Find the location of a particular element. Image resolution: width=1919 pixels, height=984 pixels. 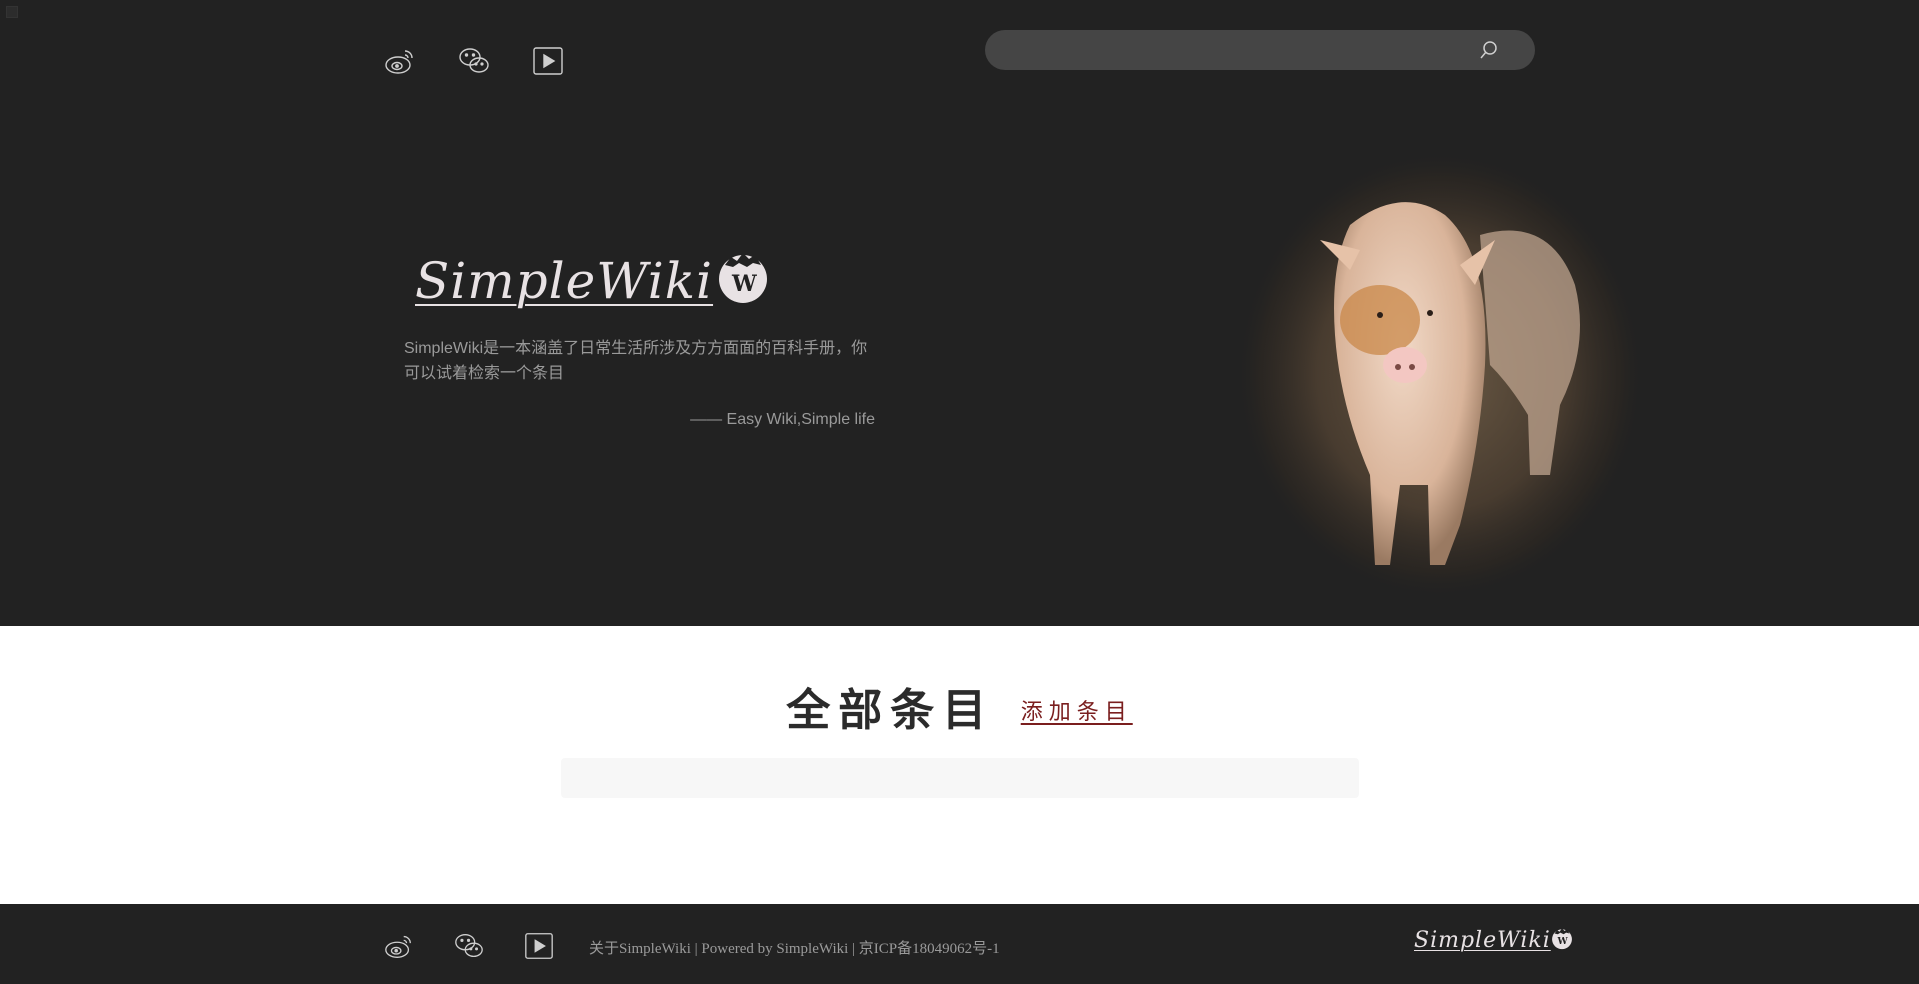

page-title: 全部条目 is located at coordinates (890, 710).